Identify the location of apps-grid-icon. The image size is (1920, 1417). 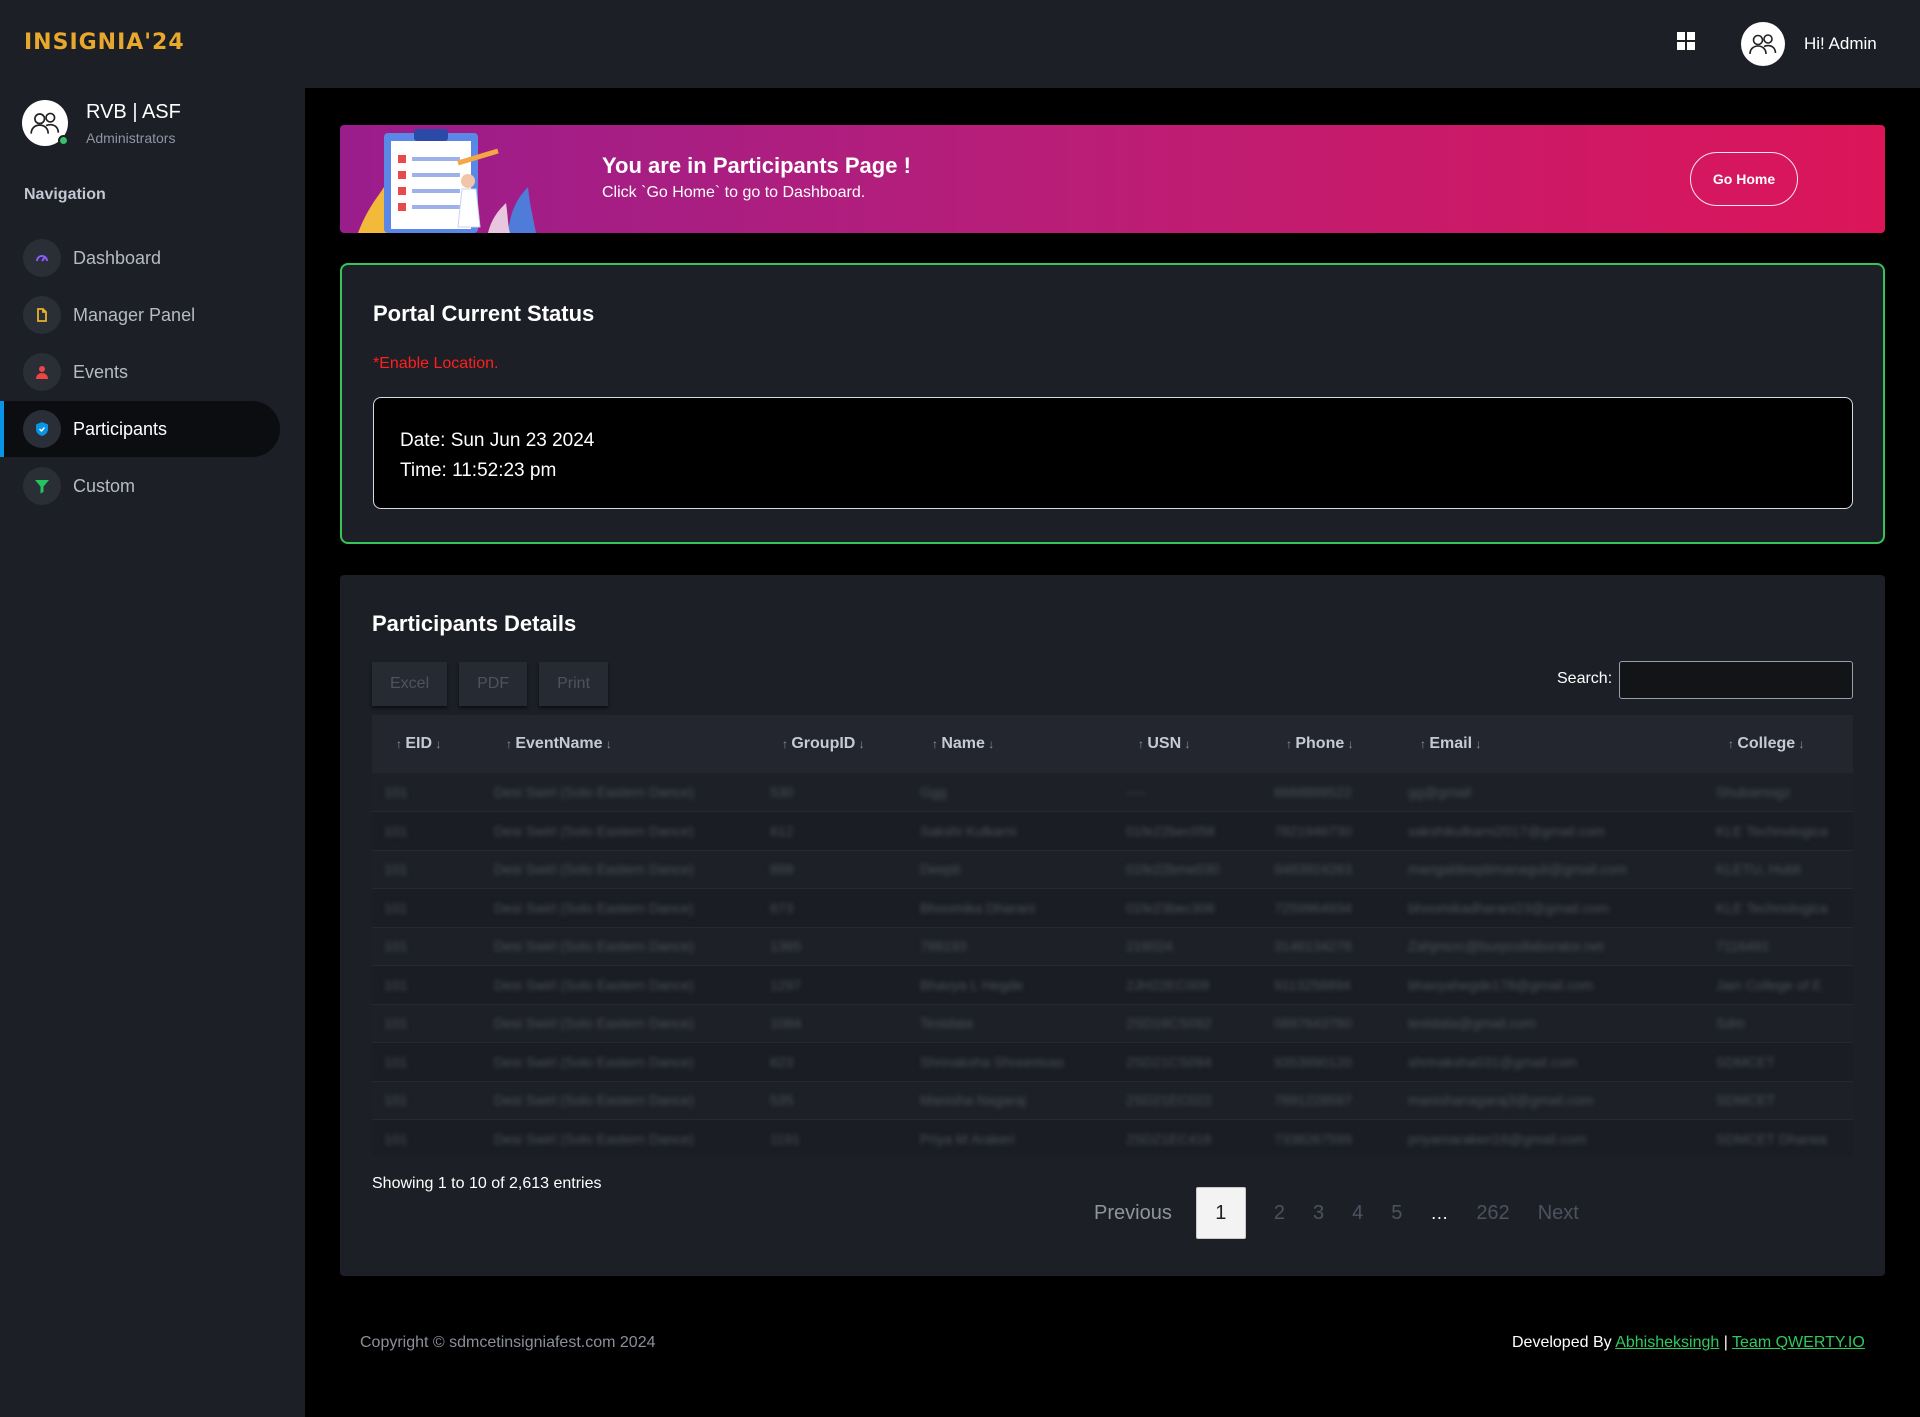
(1686, 41).